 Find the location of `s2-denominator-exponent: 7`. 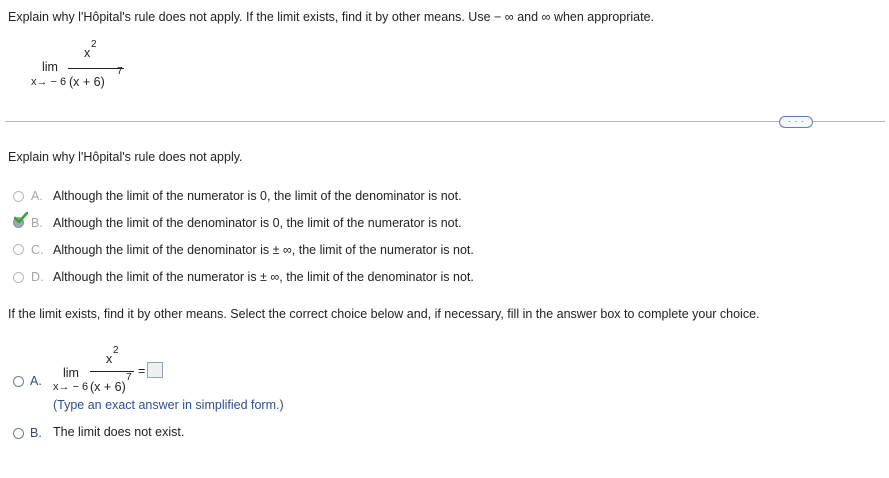

s2-denominator-exponent: 7 is located at coordinates (129, 377).